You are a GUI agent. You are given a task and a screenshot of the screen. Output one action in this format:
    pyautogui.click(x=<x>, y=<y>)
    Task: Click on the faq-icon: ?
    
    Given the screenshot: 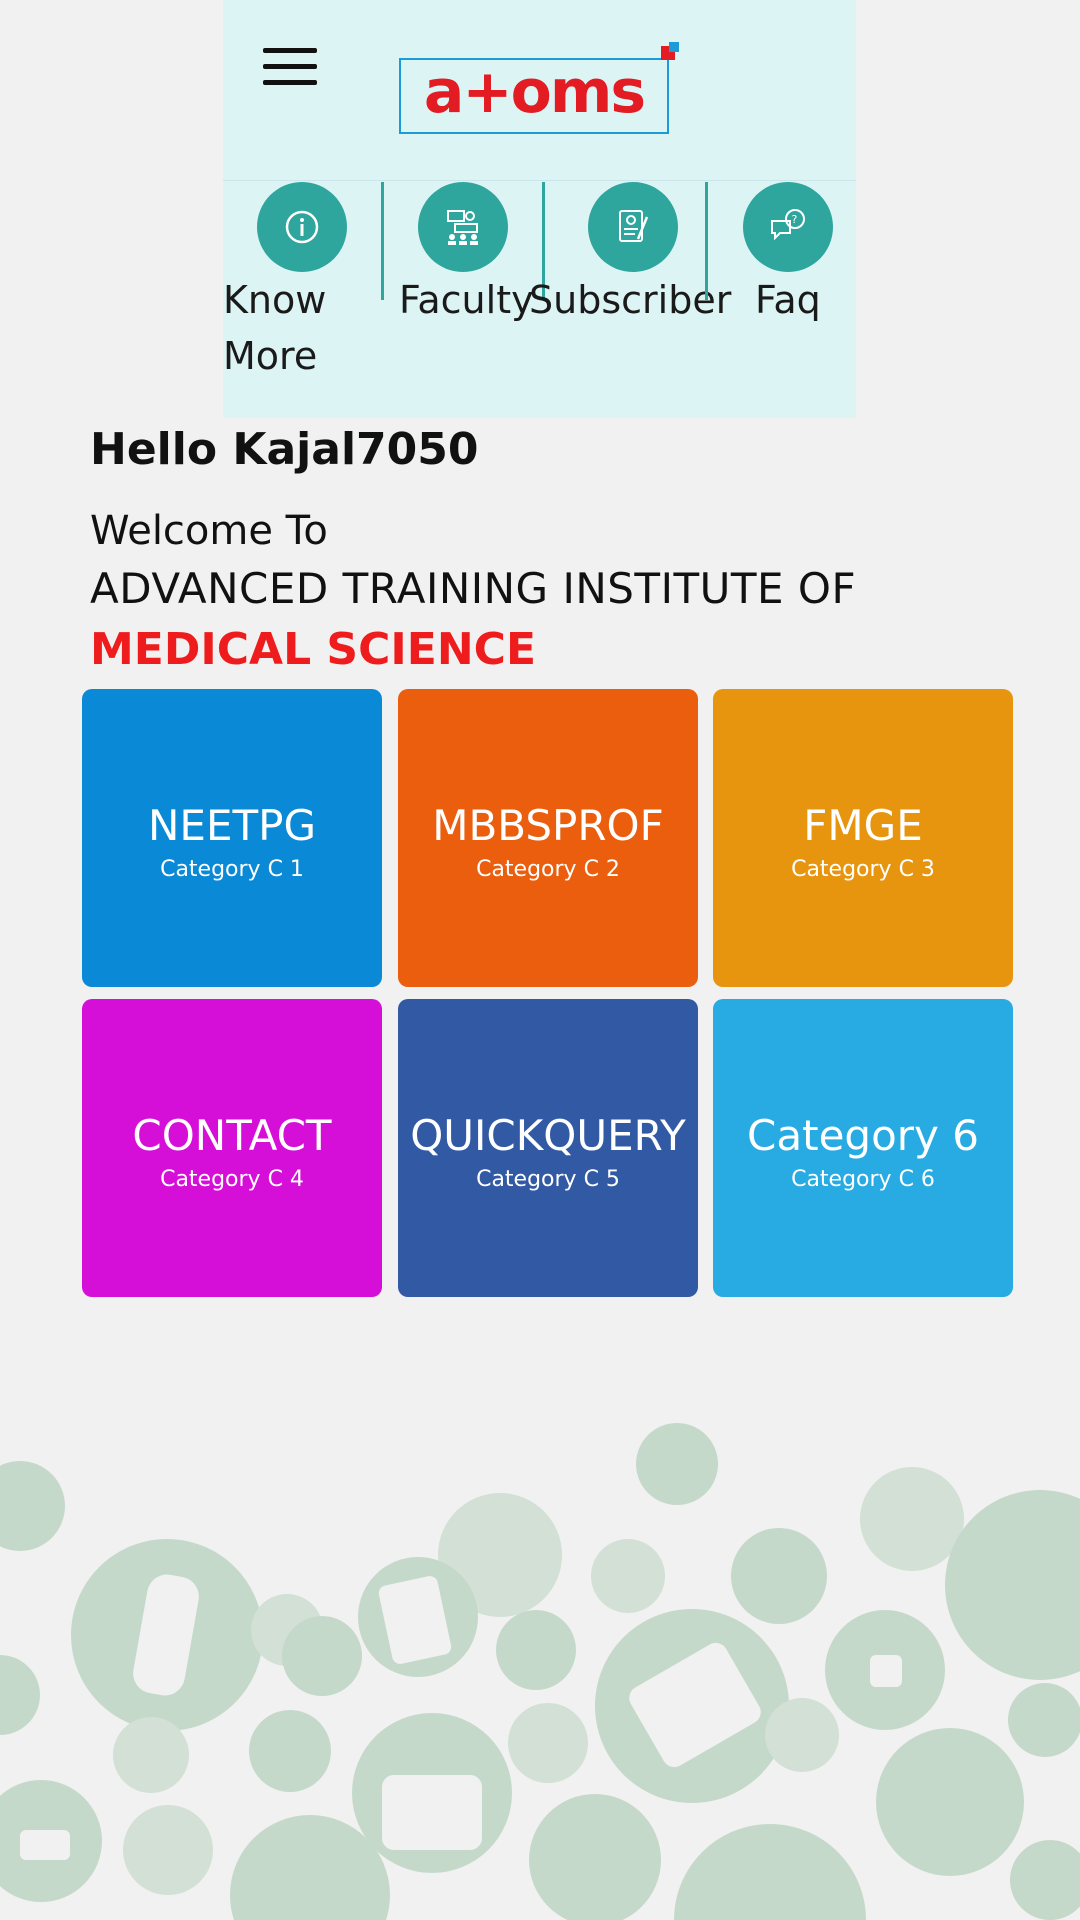 What is the action you would take?
    pyautogui.click(x=788, y=225)
    